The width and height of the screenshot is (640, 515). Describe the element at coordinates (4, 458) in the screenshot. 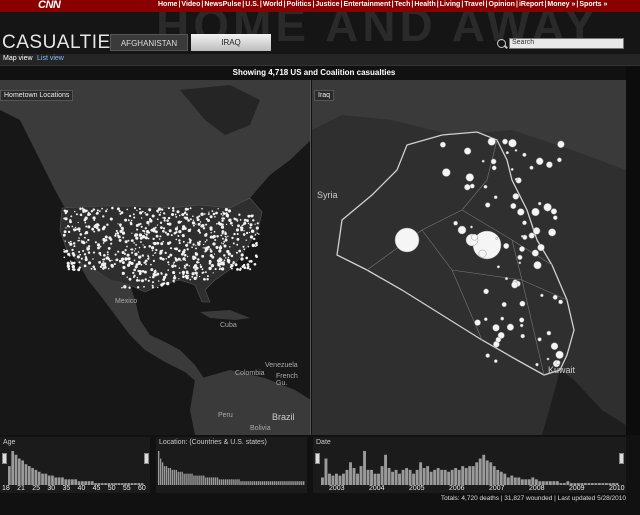

I see `age-range-handle-left` at that location.